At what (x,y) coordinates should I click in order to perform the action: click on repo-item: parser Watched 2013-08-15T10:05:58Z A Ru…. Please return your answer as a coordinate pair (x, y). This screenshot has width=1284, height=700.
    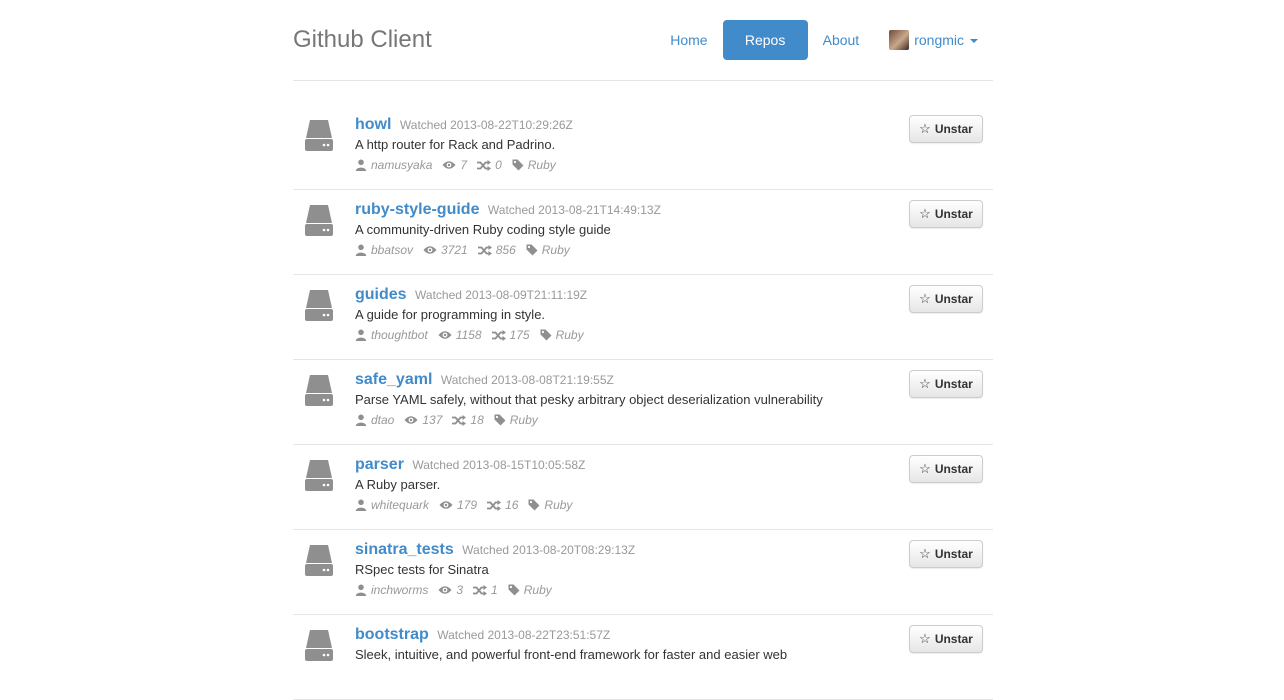
    Looking at the image, I should click on (643, 487).